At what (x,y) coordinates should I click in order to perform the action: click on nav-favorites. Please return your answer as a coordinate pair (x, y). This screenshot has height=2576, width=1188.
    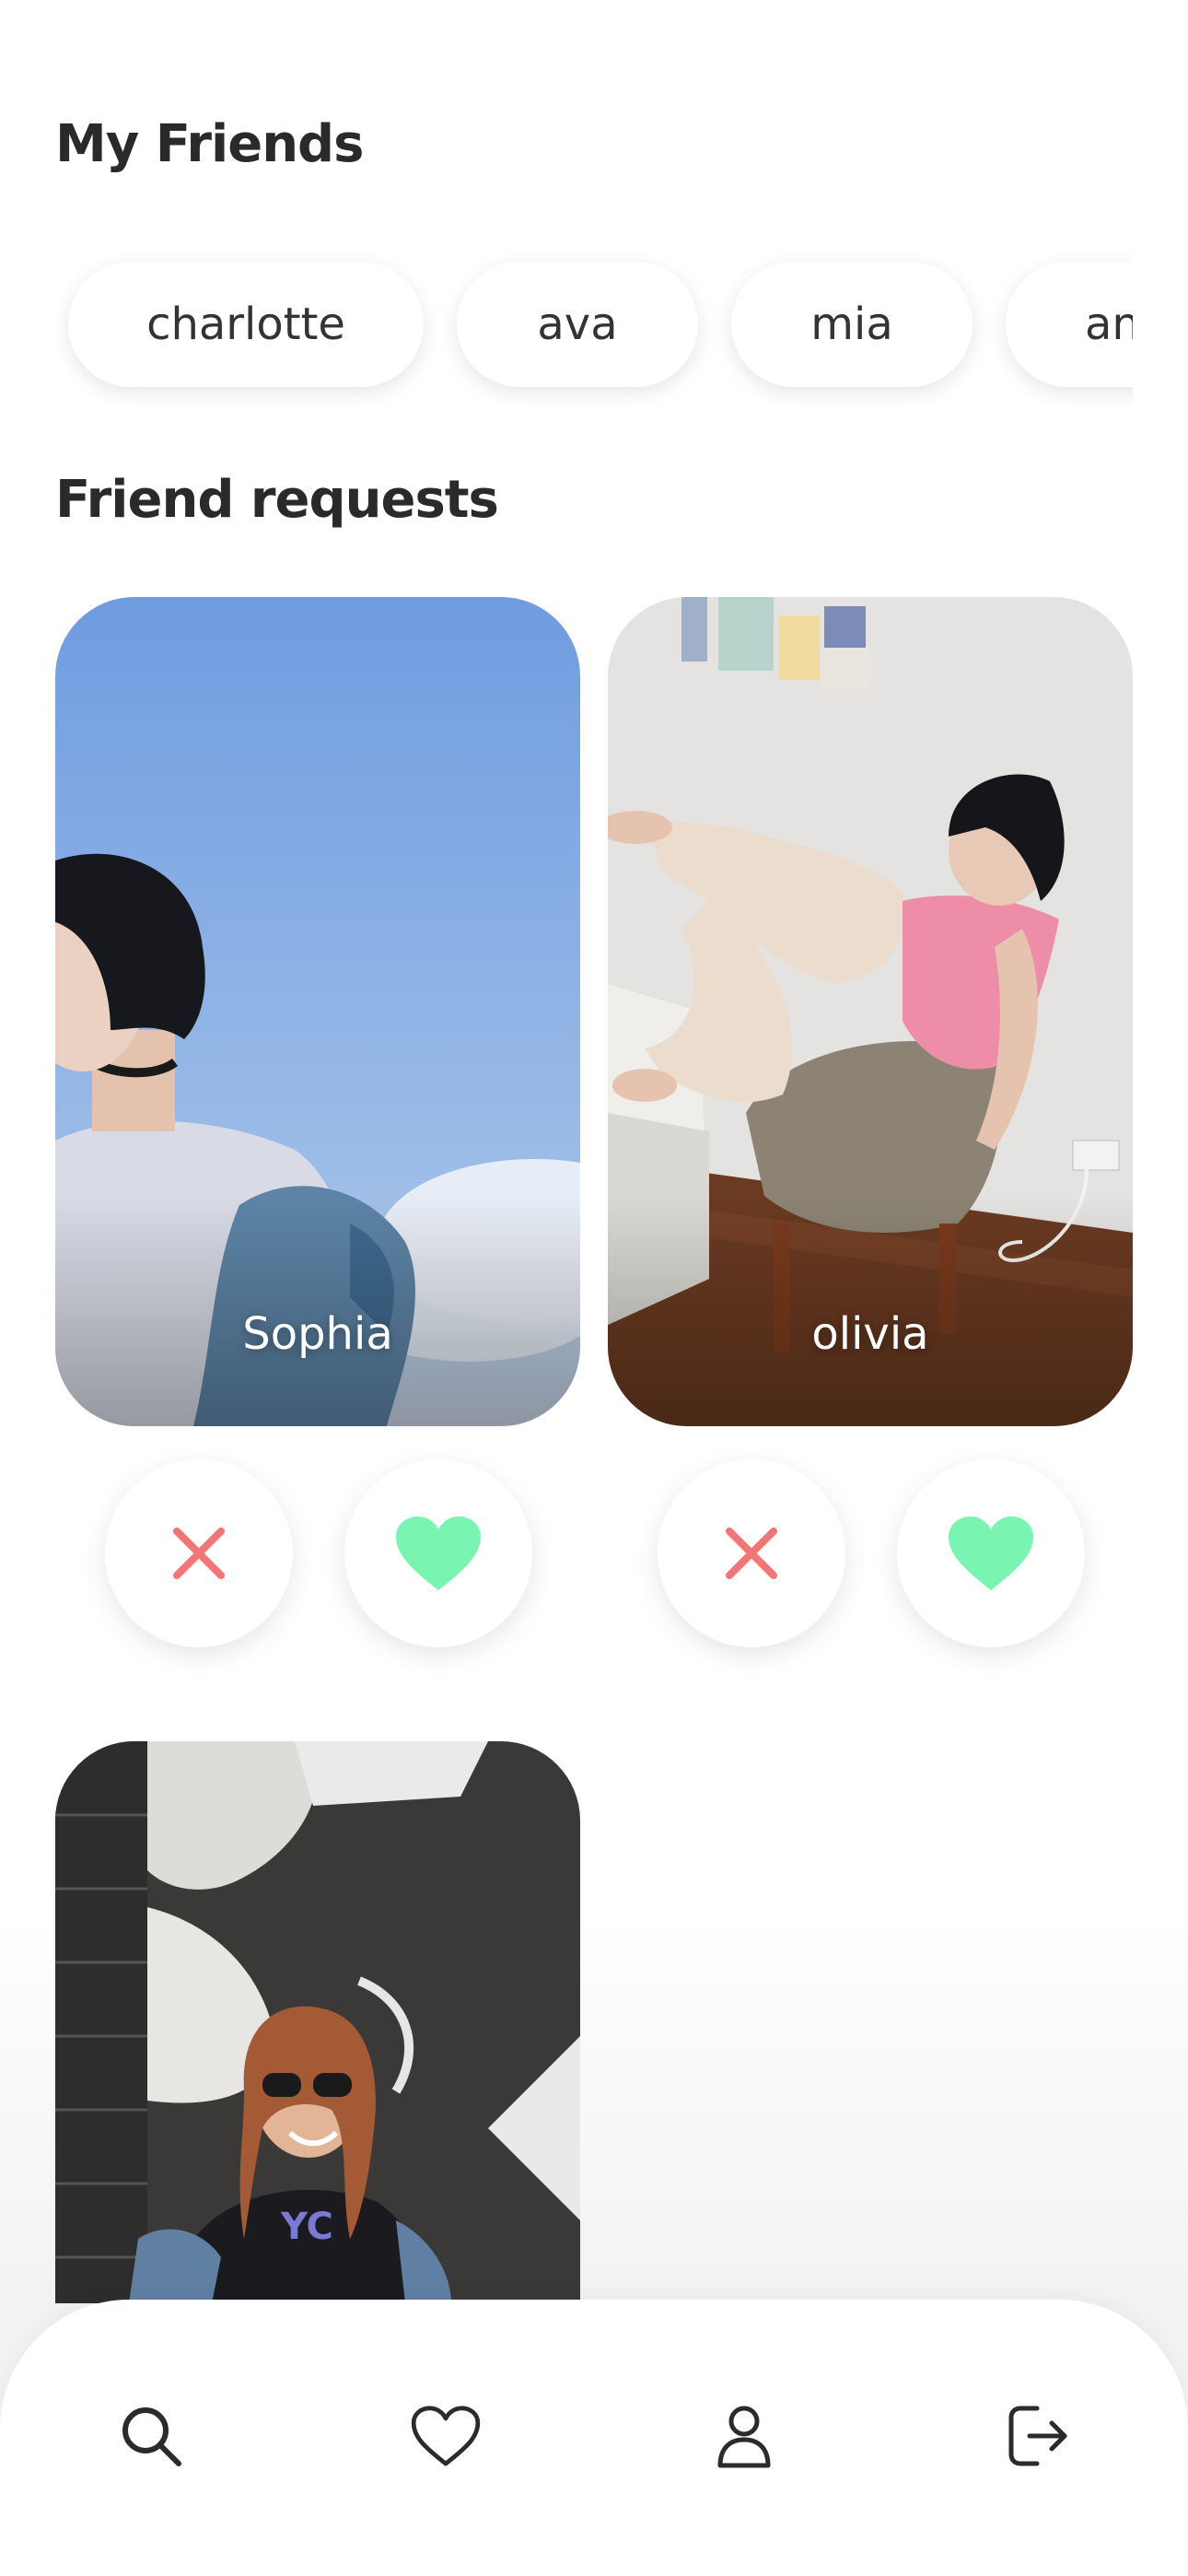
    Looking at the image, I should click on (446, 2436).